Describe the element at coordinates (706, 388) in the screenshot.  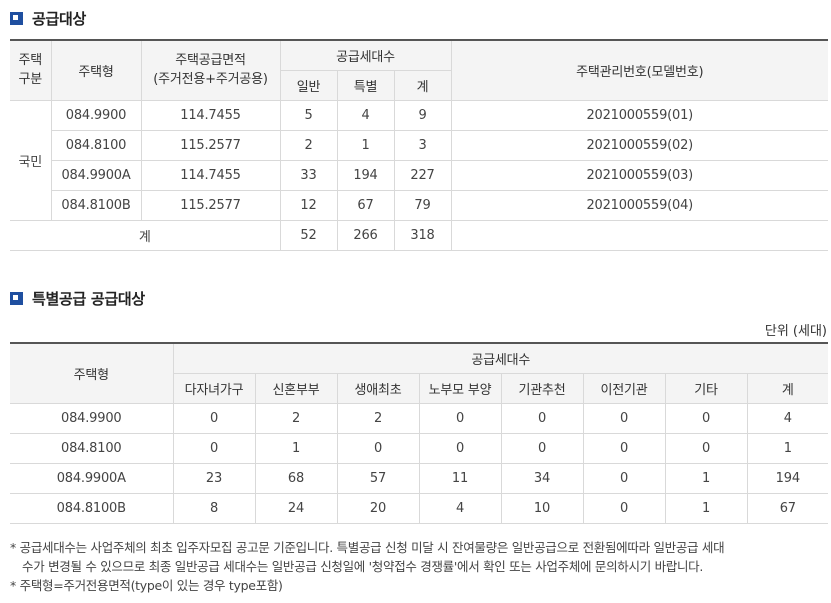
I see `header-other: 기타` at that location.